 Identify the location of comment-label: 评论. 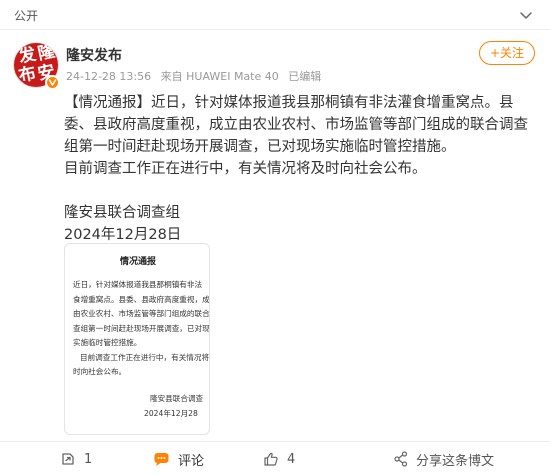
(191, 461).